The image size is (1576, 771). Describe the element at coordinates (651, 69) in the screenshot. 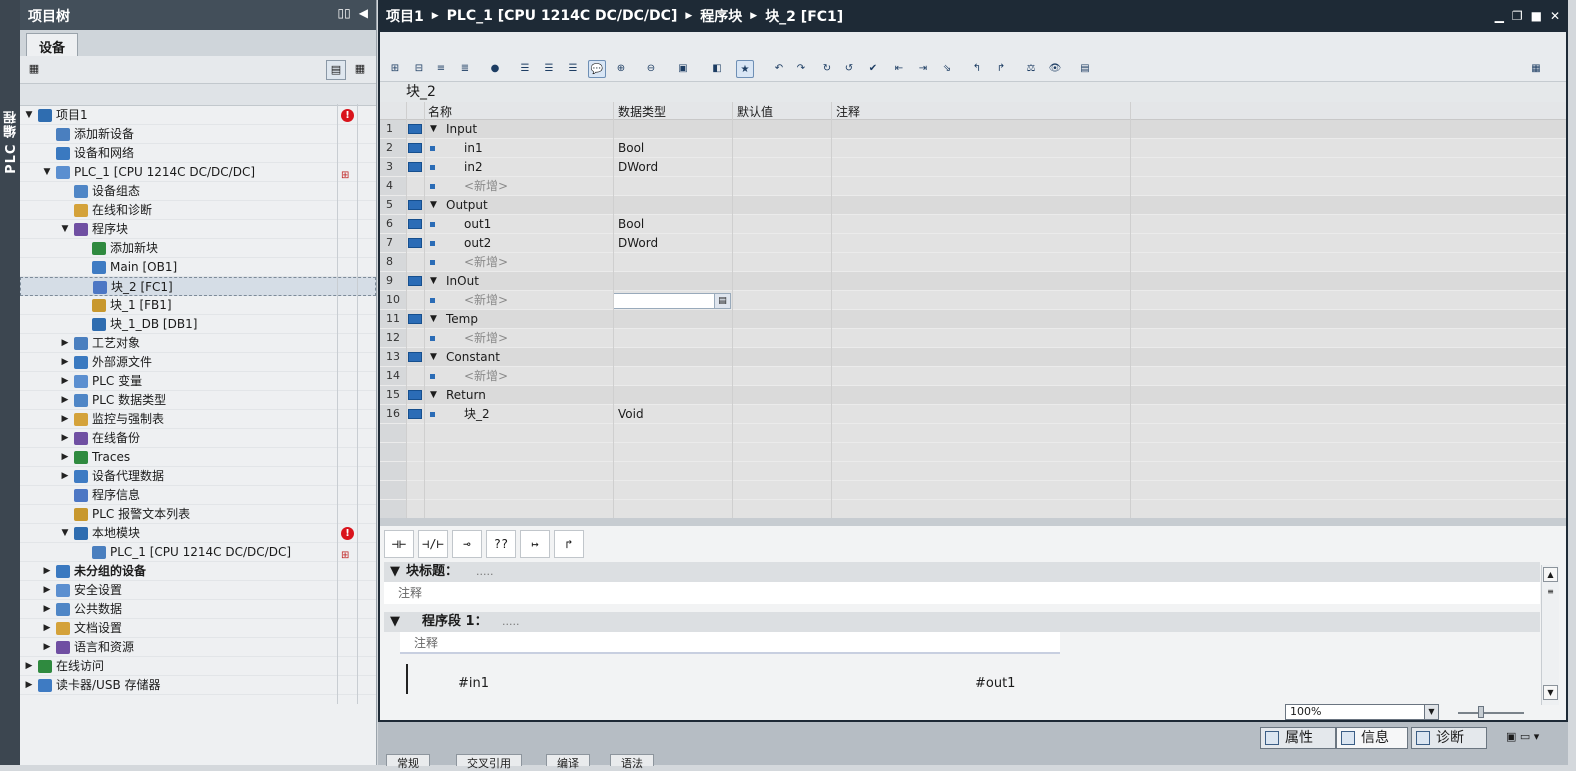

I see `collapse-all-icon: ⊖` at that location.